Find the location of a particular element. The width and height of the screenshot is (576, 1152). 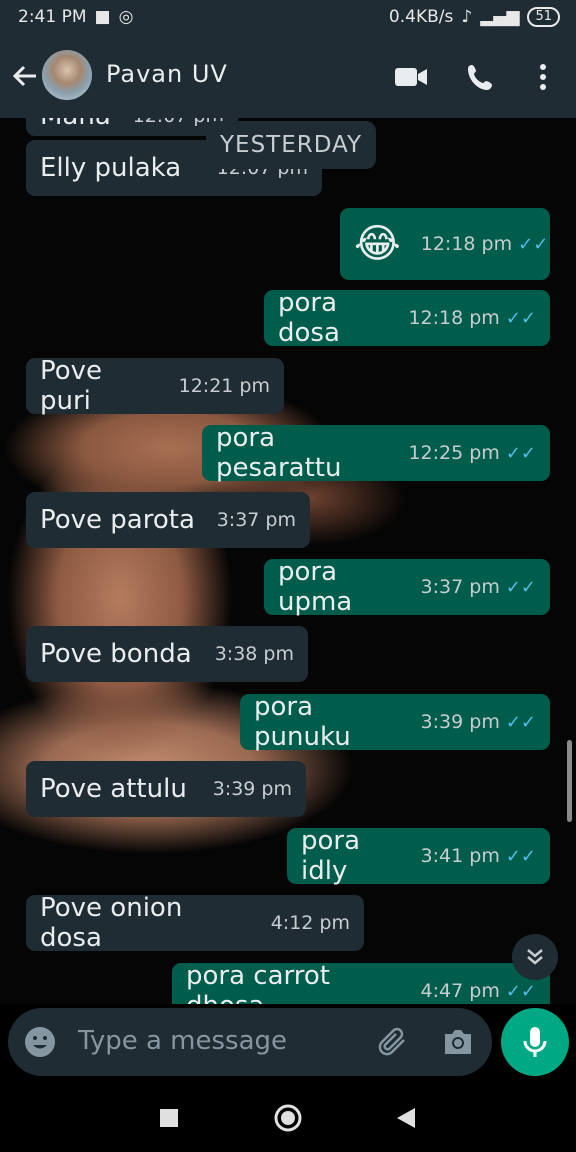

battery-level: 51 is located at coordinates (543, 17).